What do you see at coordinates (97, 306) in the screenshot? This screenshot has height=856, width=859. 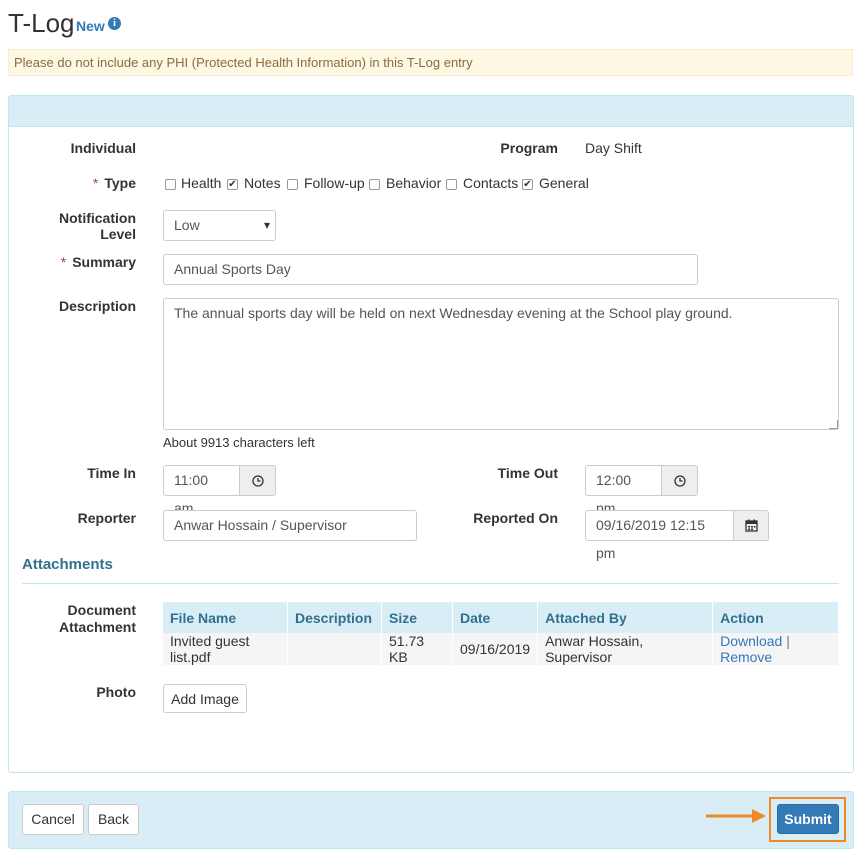 I see `description-label: Description` at bounding box center [97, 306].